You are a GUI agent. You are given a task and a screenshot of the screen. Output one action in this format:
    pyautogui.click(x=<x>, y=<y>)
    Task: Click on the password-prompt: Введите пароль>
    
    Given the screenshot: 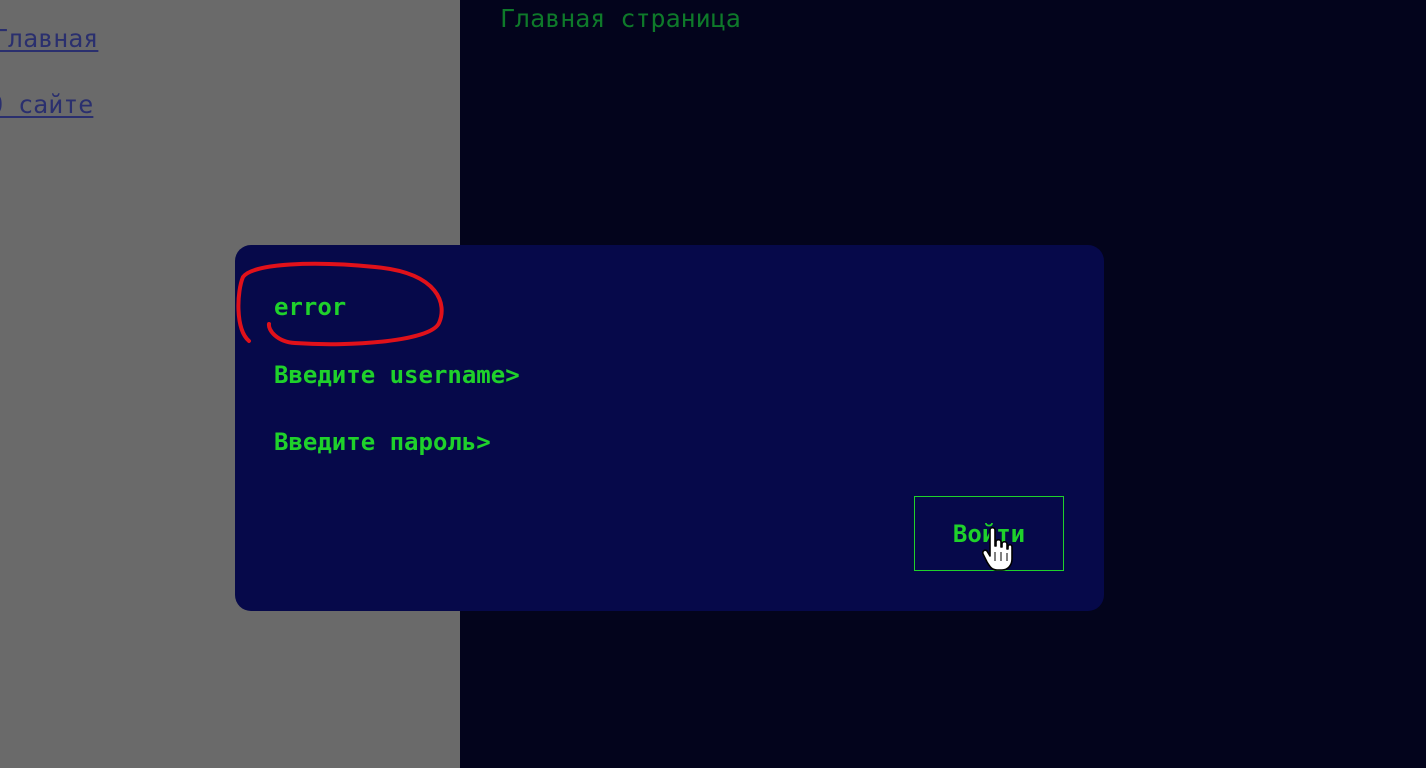 What is the action you would take?
    pyautogui.click(x=382, y=442)
    